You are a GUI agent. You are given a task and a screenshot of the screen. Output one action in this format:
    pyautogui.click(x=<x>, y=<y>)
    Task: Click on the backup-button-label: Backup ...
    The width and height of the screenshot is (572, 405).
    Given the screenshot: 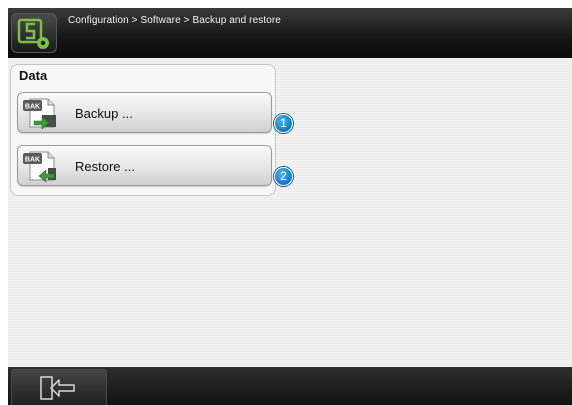 What is the action you would take?
    pyautogui.click(x=104, y=113)
    